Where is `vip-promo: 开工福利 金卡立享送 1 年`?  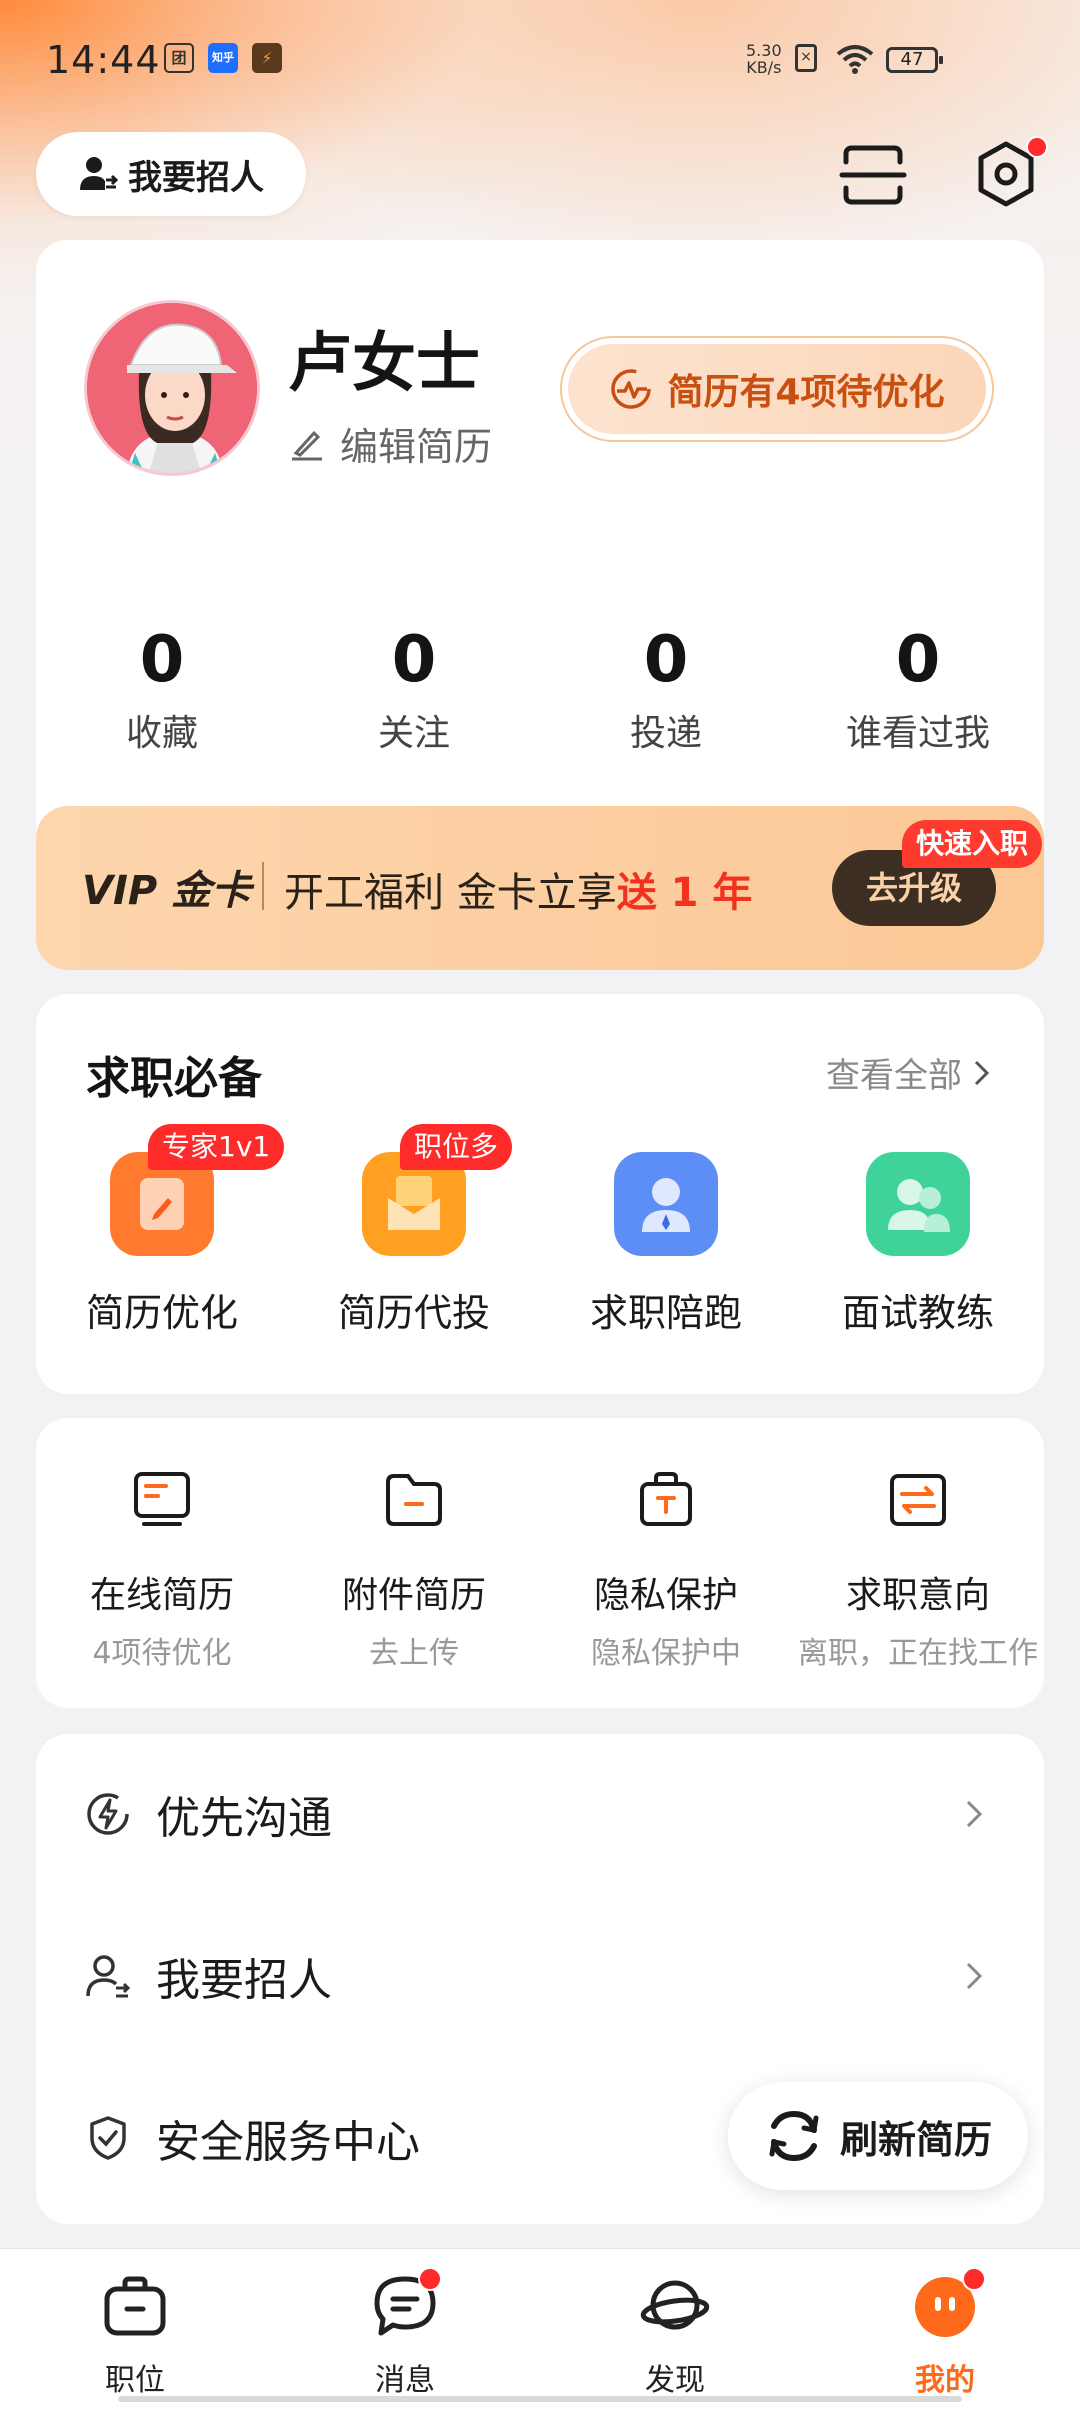
vip-promo: 开工福利 金卡立享送 1 年 is located at coordinates (518, 893).